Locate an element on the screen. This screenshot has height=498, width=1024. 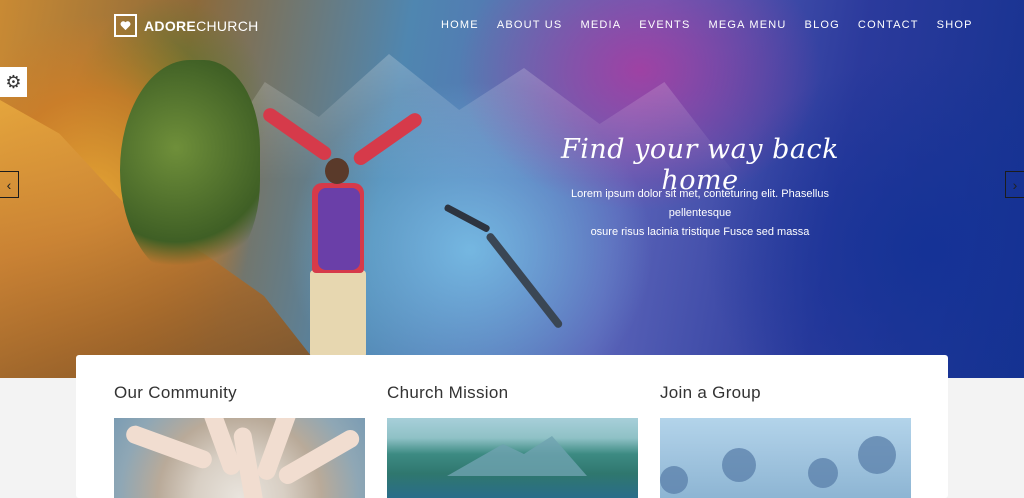
brand-name-bold: ADORE is located at coordinates (170, 25).